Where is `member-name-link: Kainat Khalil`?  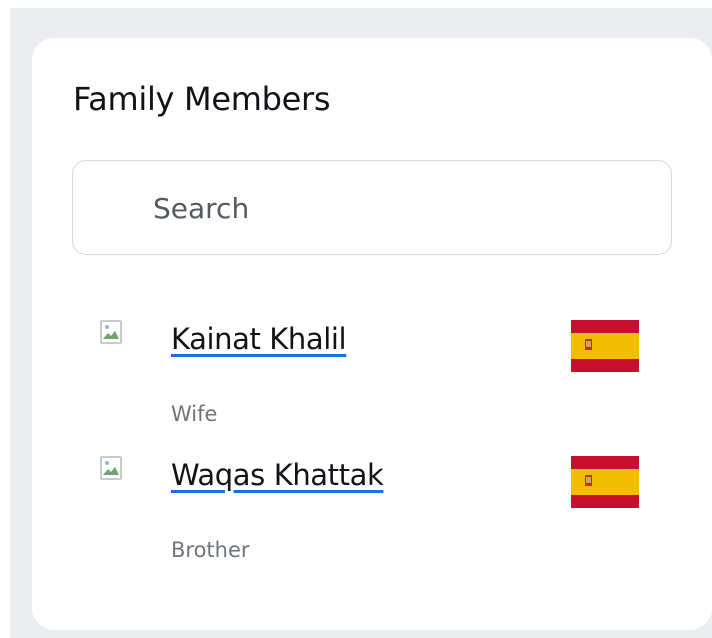
member-name-link: Kainat Khalil is located at coordinates (259, 339).